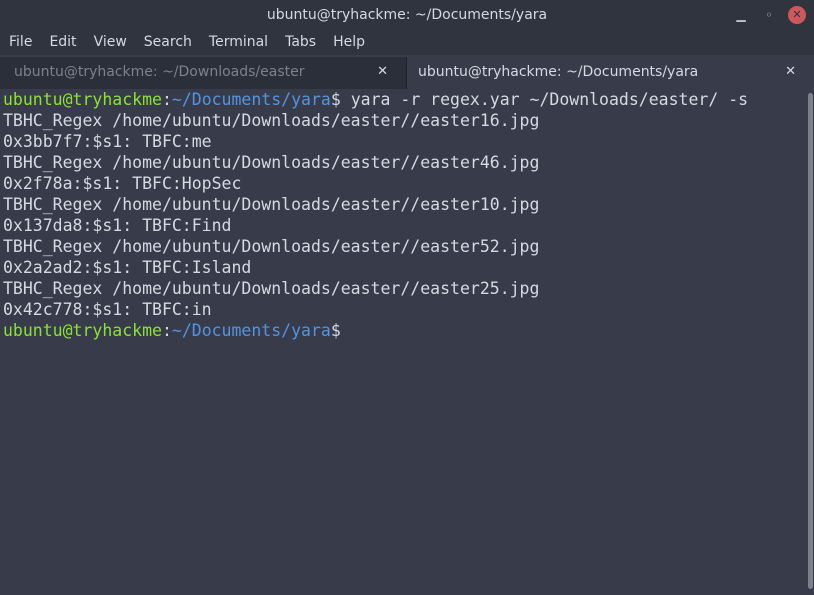  What do you see at coordinates (122, 183) in the screenshot?
I see `output-line: 0x2f78a:$s1: TBFC:HopSec` at bounding box center [122, 183].